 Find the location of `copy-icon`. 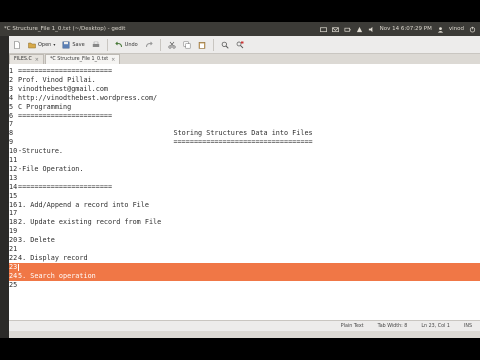

copy-icon is located at coordinates (187, 44).